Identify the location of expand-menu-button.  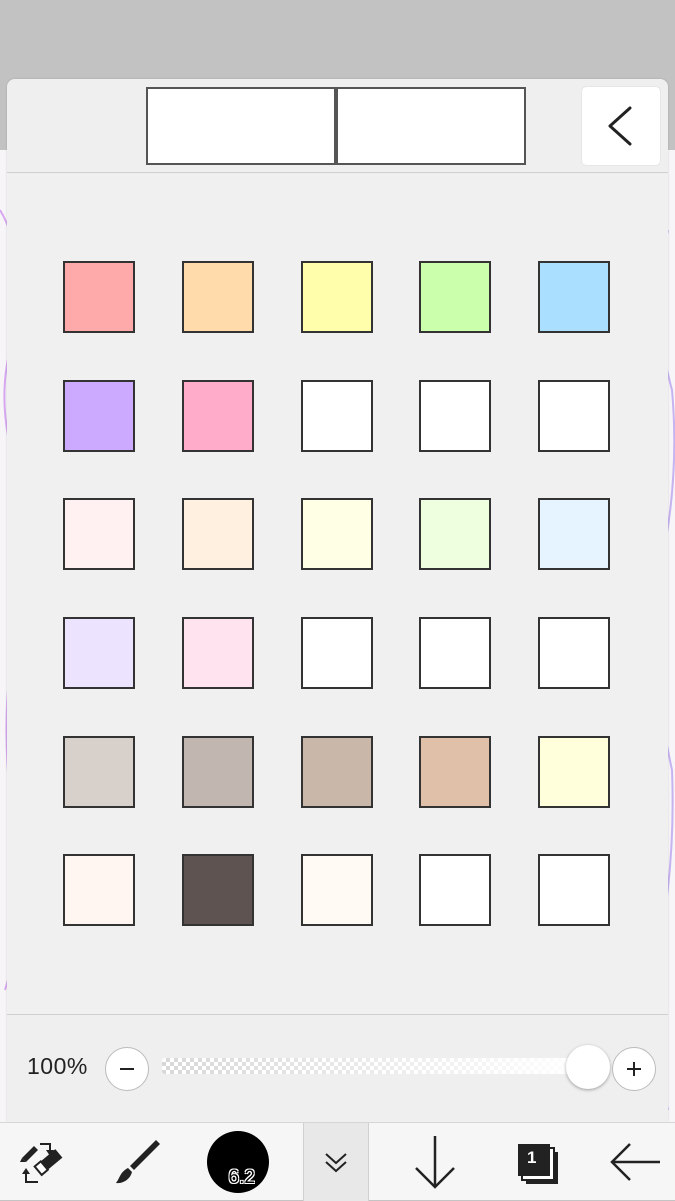
(336, 1162).